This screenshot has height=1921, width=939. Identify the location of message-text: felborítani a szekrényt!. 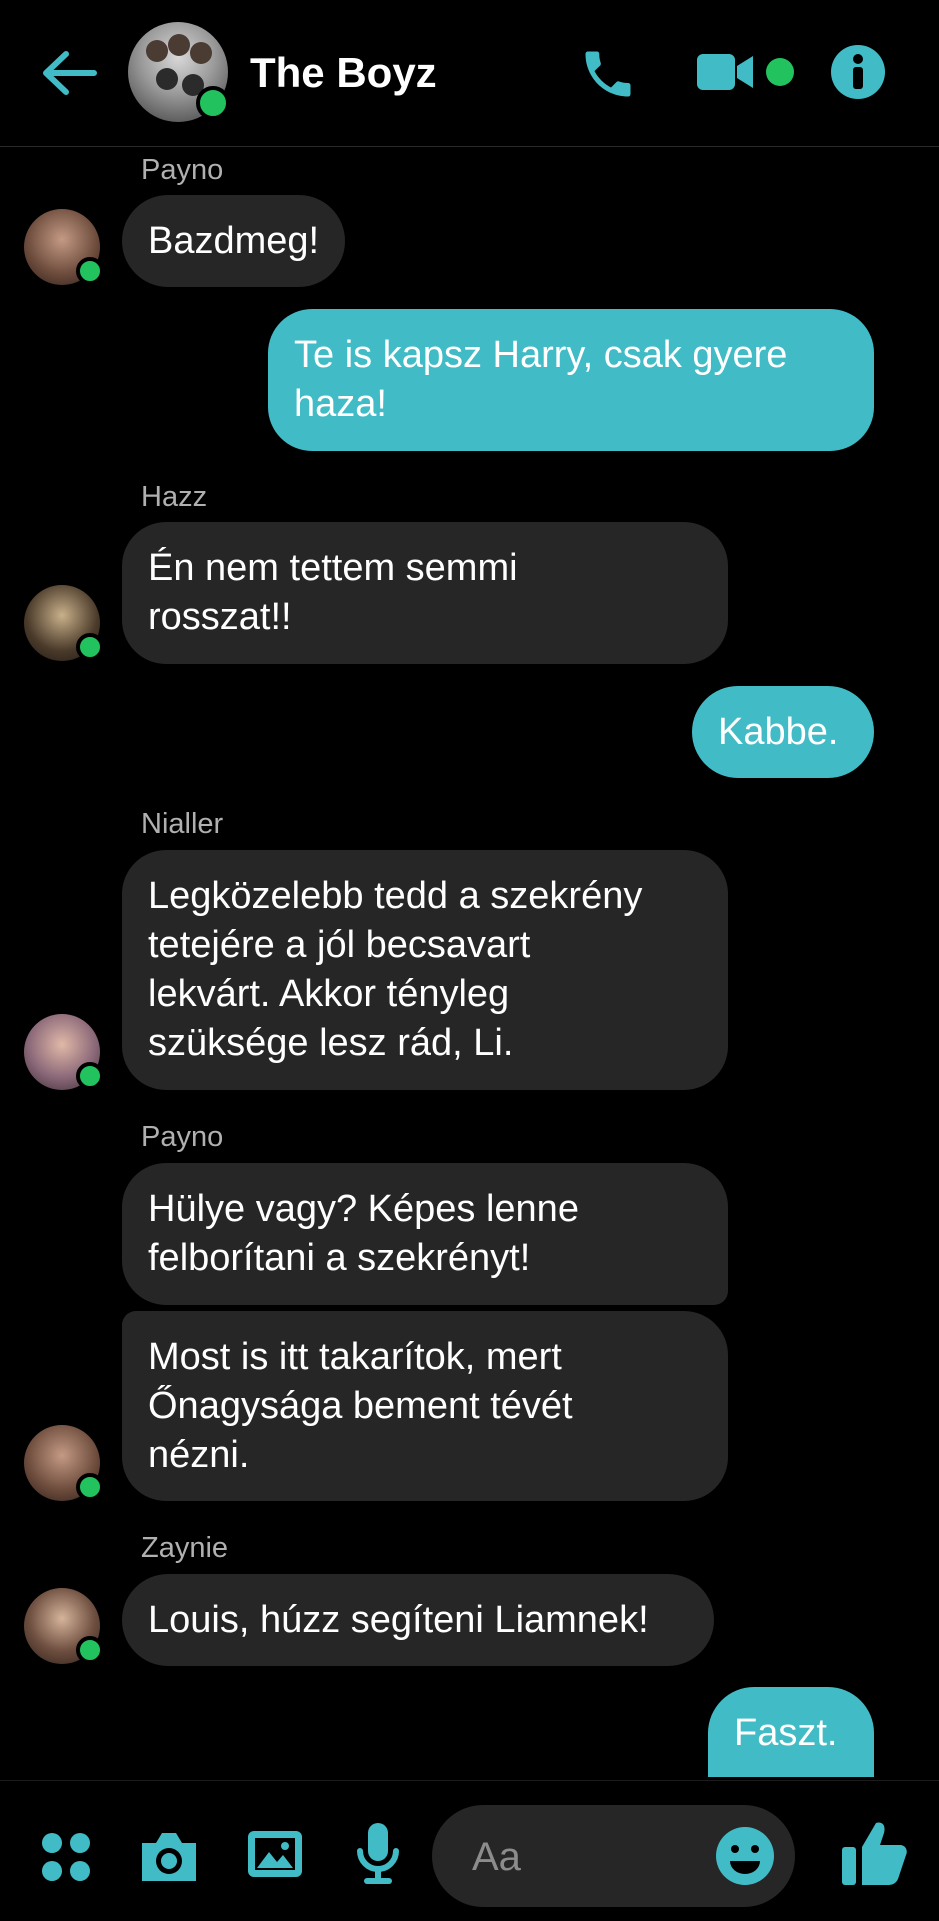
(339, 1258).